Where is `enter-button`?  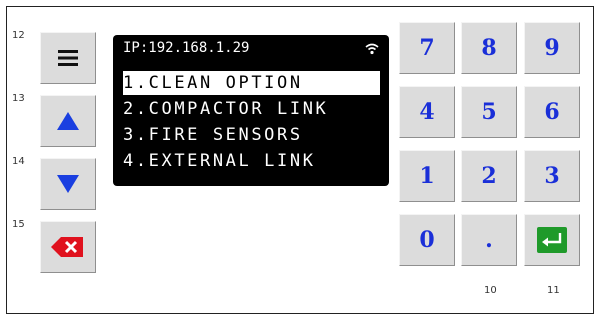
enter-button is located at coordinates (552, 240).